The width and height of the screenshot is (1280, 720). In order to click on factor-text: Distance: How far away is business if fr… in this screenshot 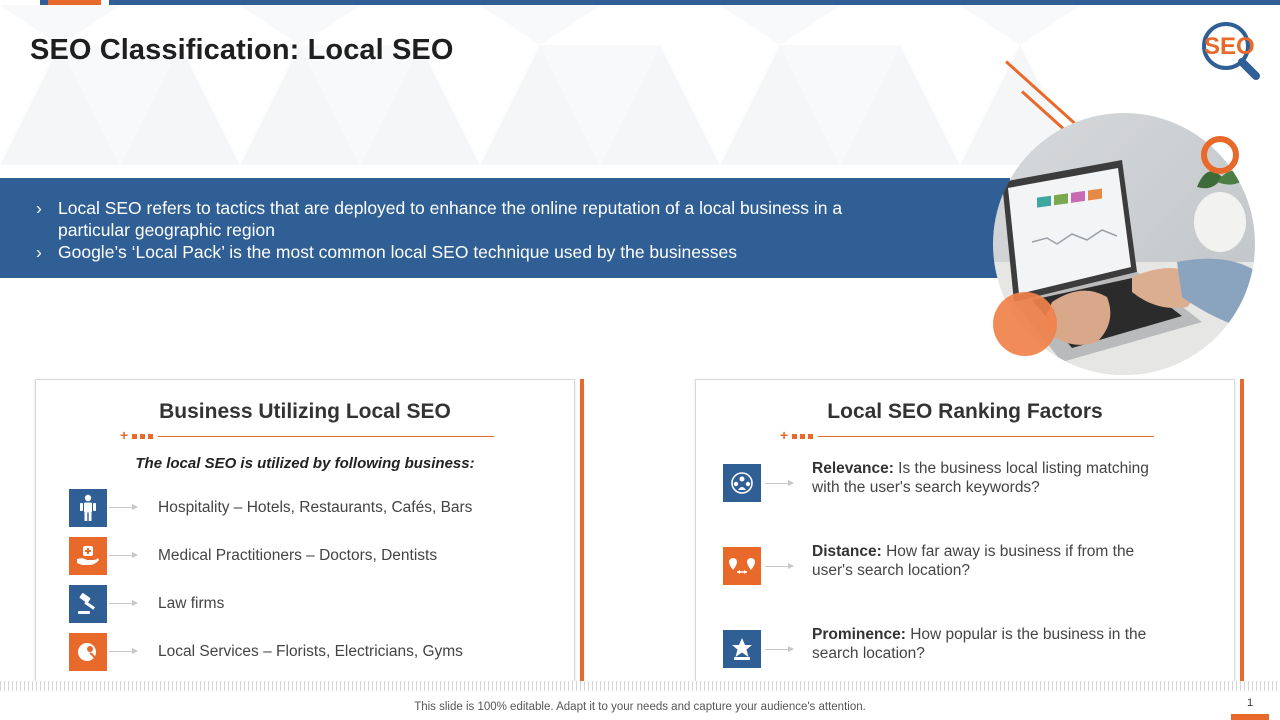, I will do `click(984, 561)`.